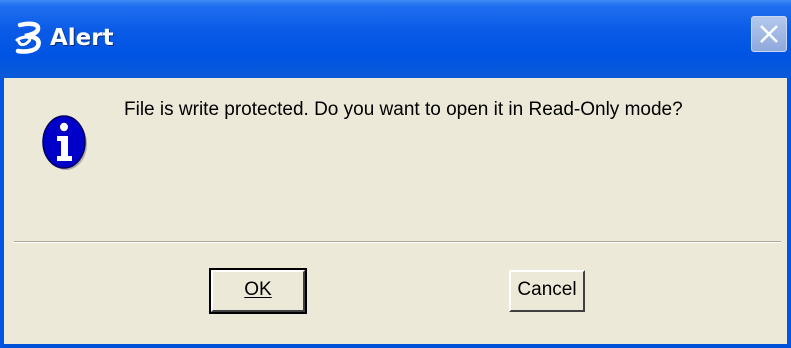 Image resolution: width=791 pixels, height=348 pixels. I want to click on separator, so click(397, 242).